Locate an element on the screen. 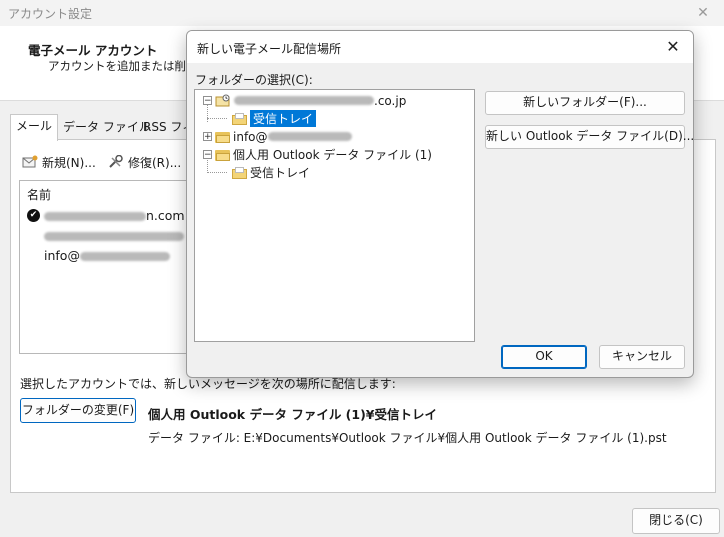 The image size is (724, 537). tab-rss: RSS フィ is located at coordinates (164, 127).